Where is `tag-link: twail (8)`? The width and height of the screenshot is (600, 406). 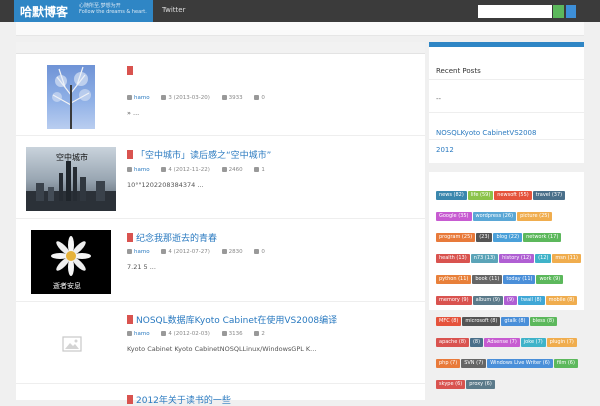
tag-link: twail (8) is located at coordinates (531, 300).